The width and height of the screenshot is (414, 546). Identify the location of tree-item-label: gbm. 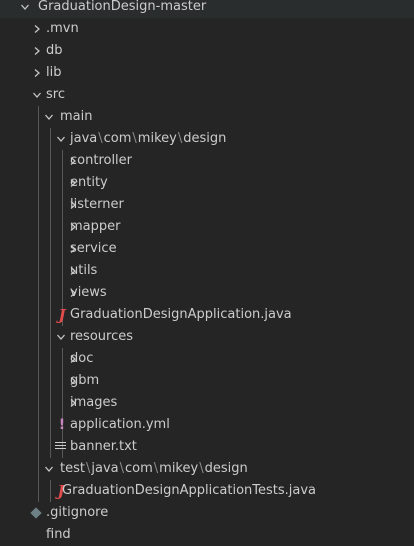
(85, 380).